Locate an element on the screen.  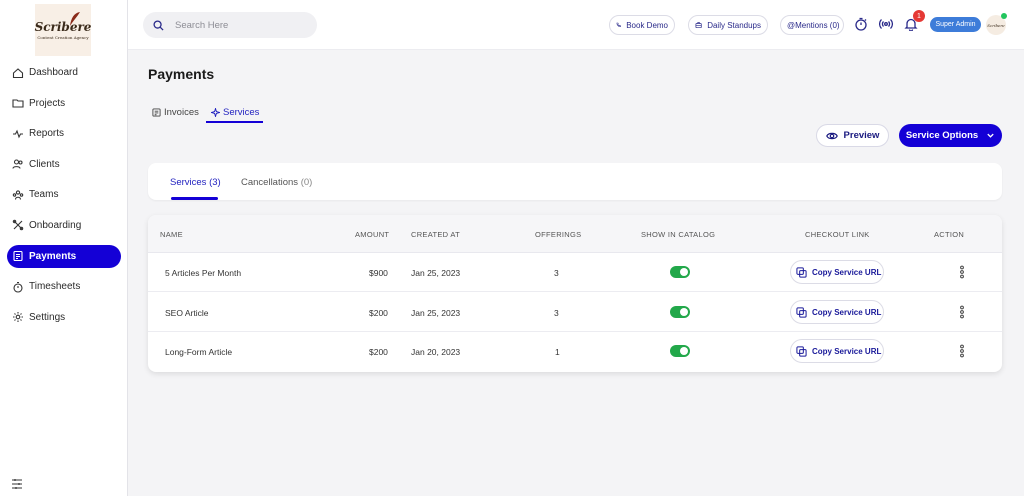
sidebar-item-onboarding: Onboarding is located at coordinates (64, 225).